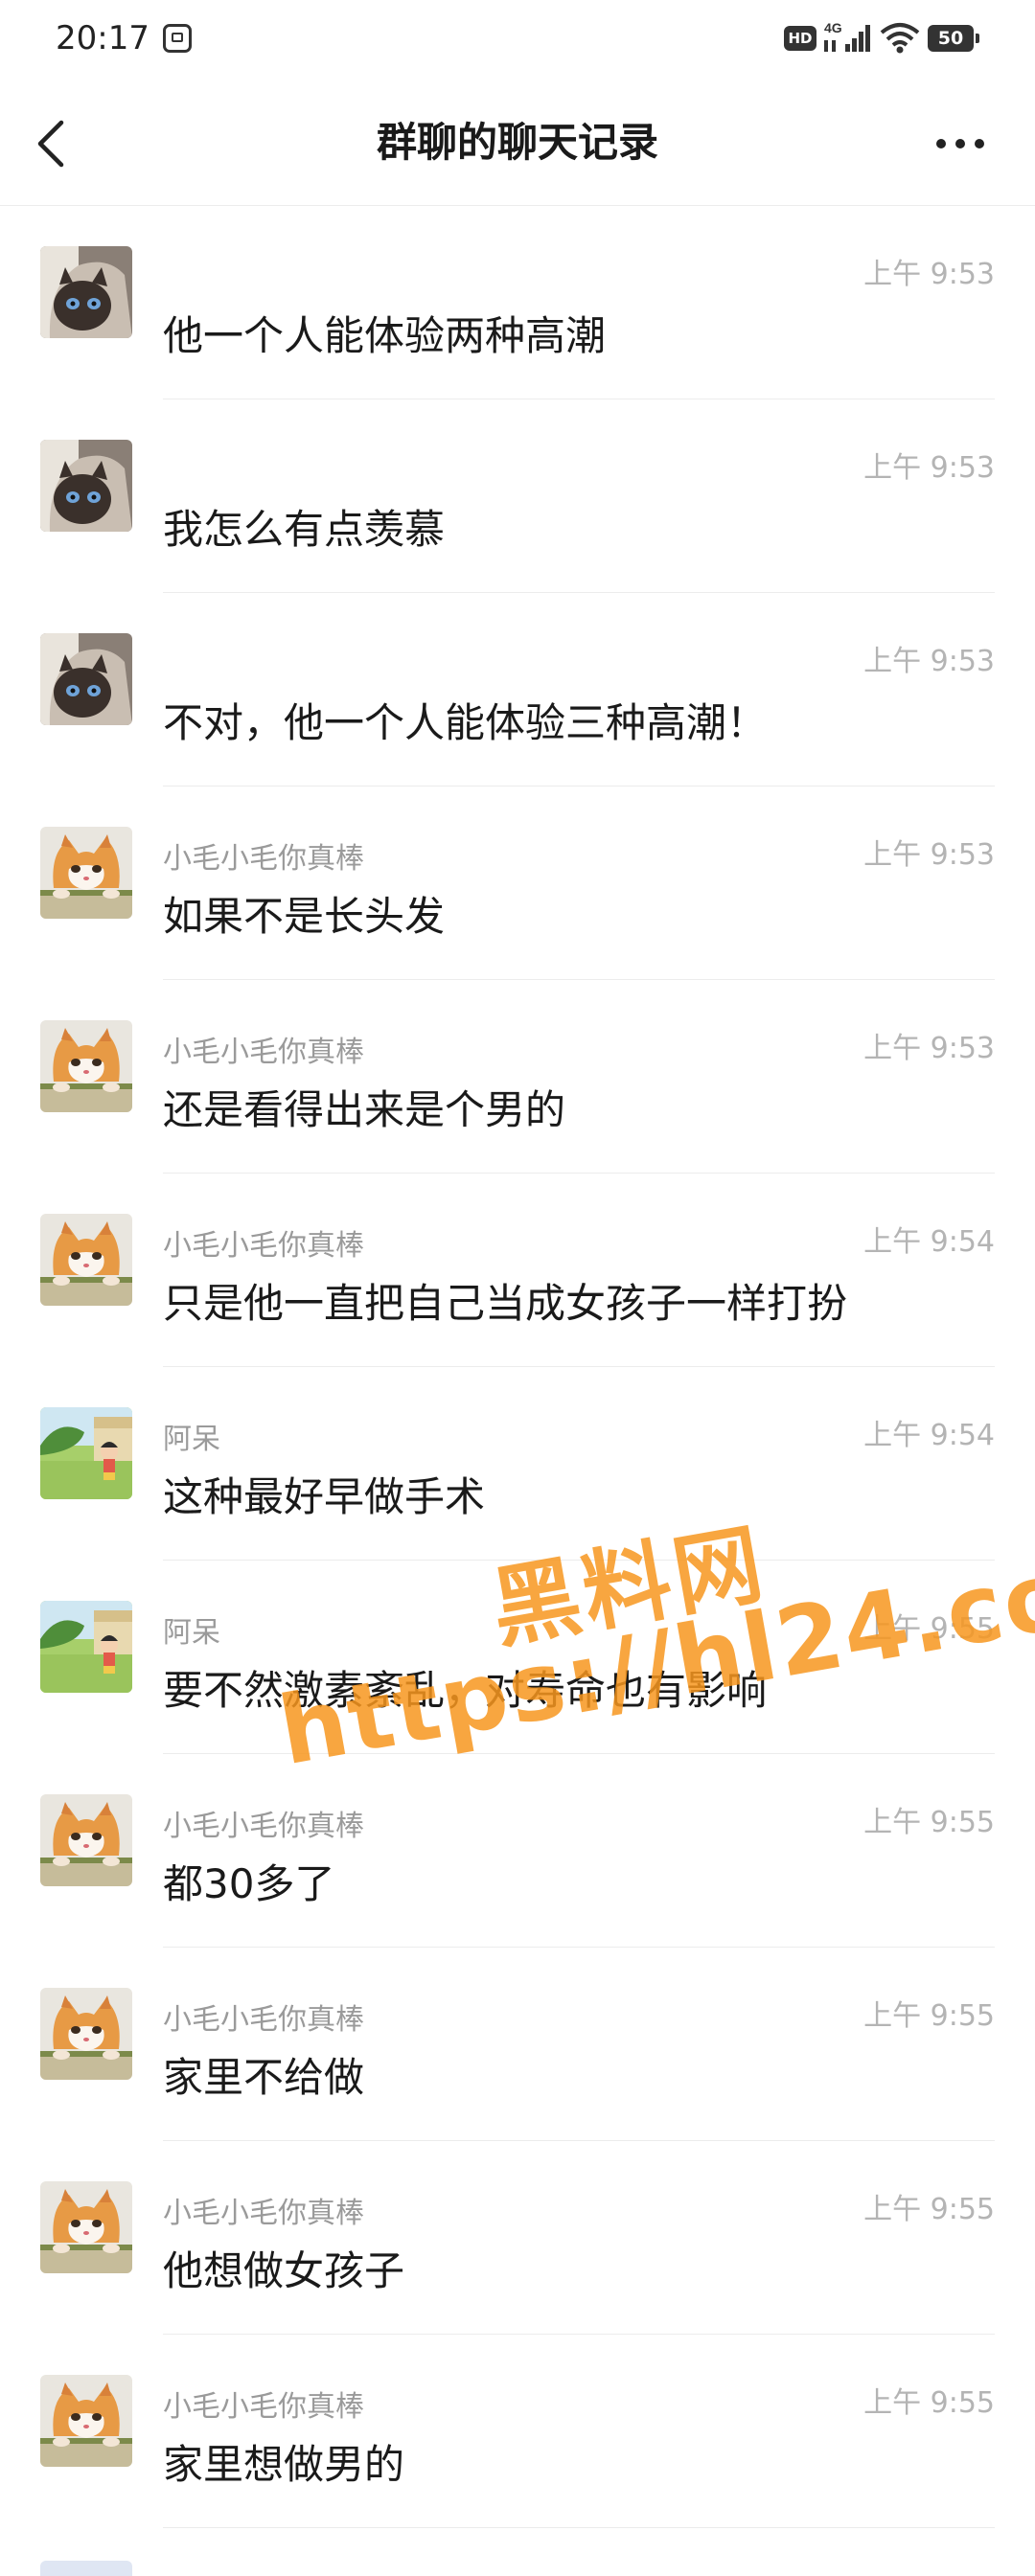 The image size is (1035, 2576). What do you see at coordinates (177, 39) in the screenshot?
I see `app-notification-icon` at bounding box center [177, 39].